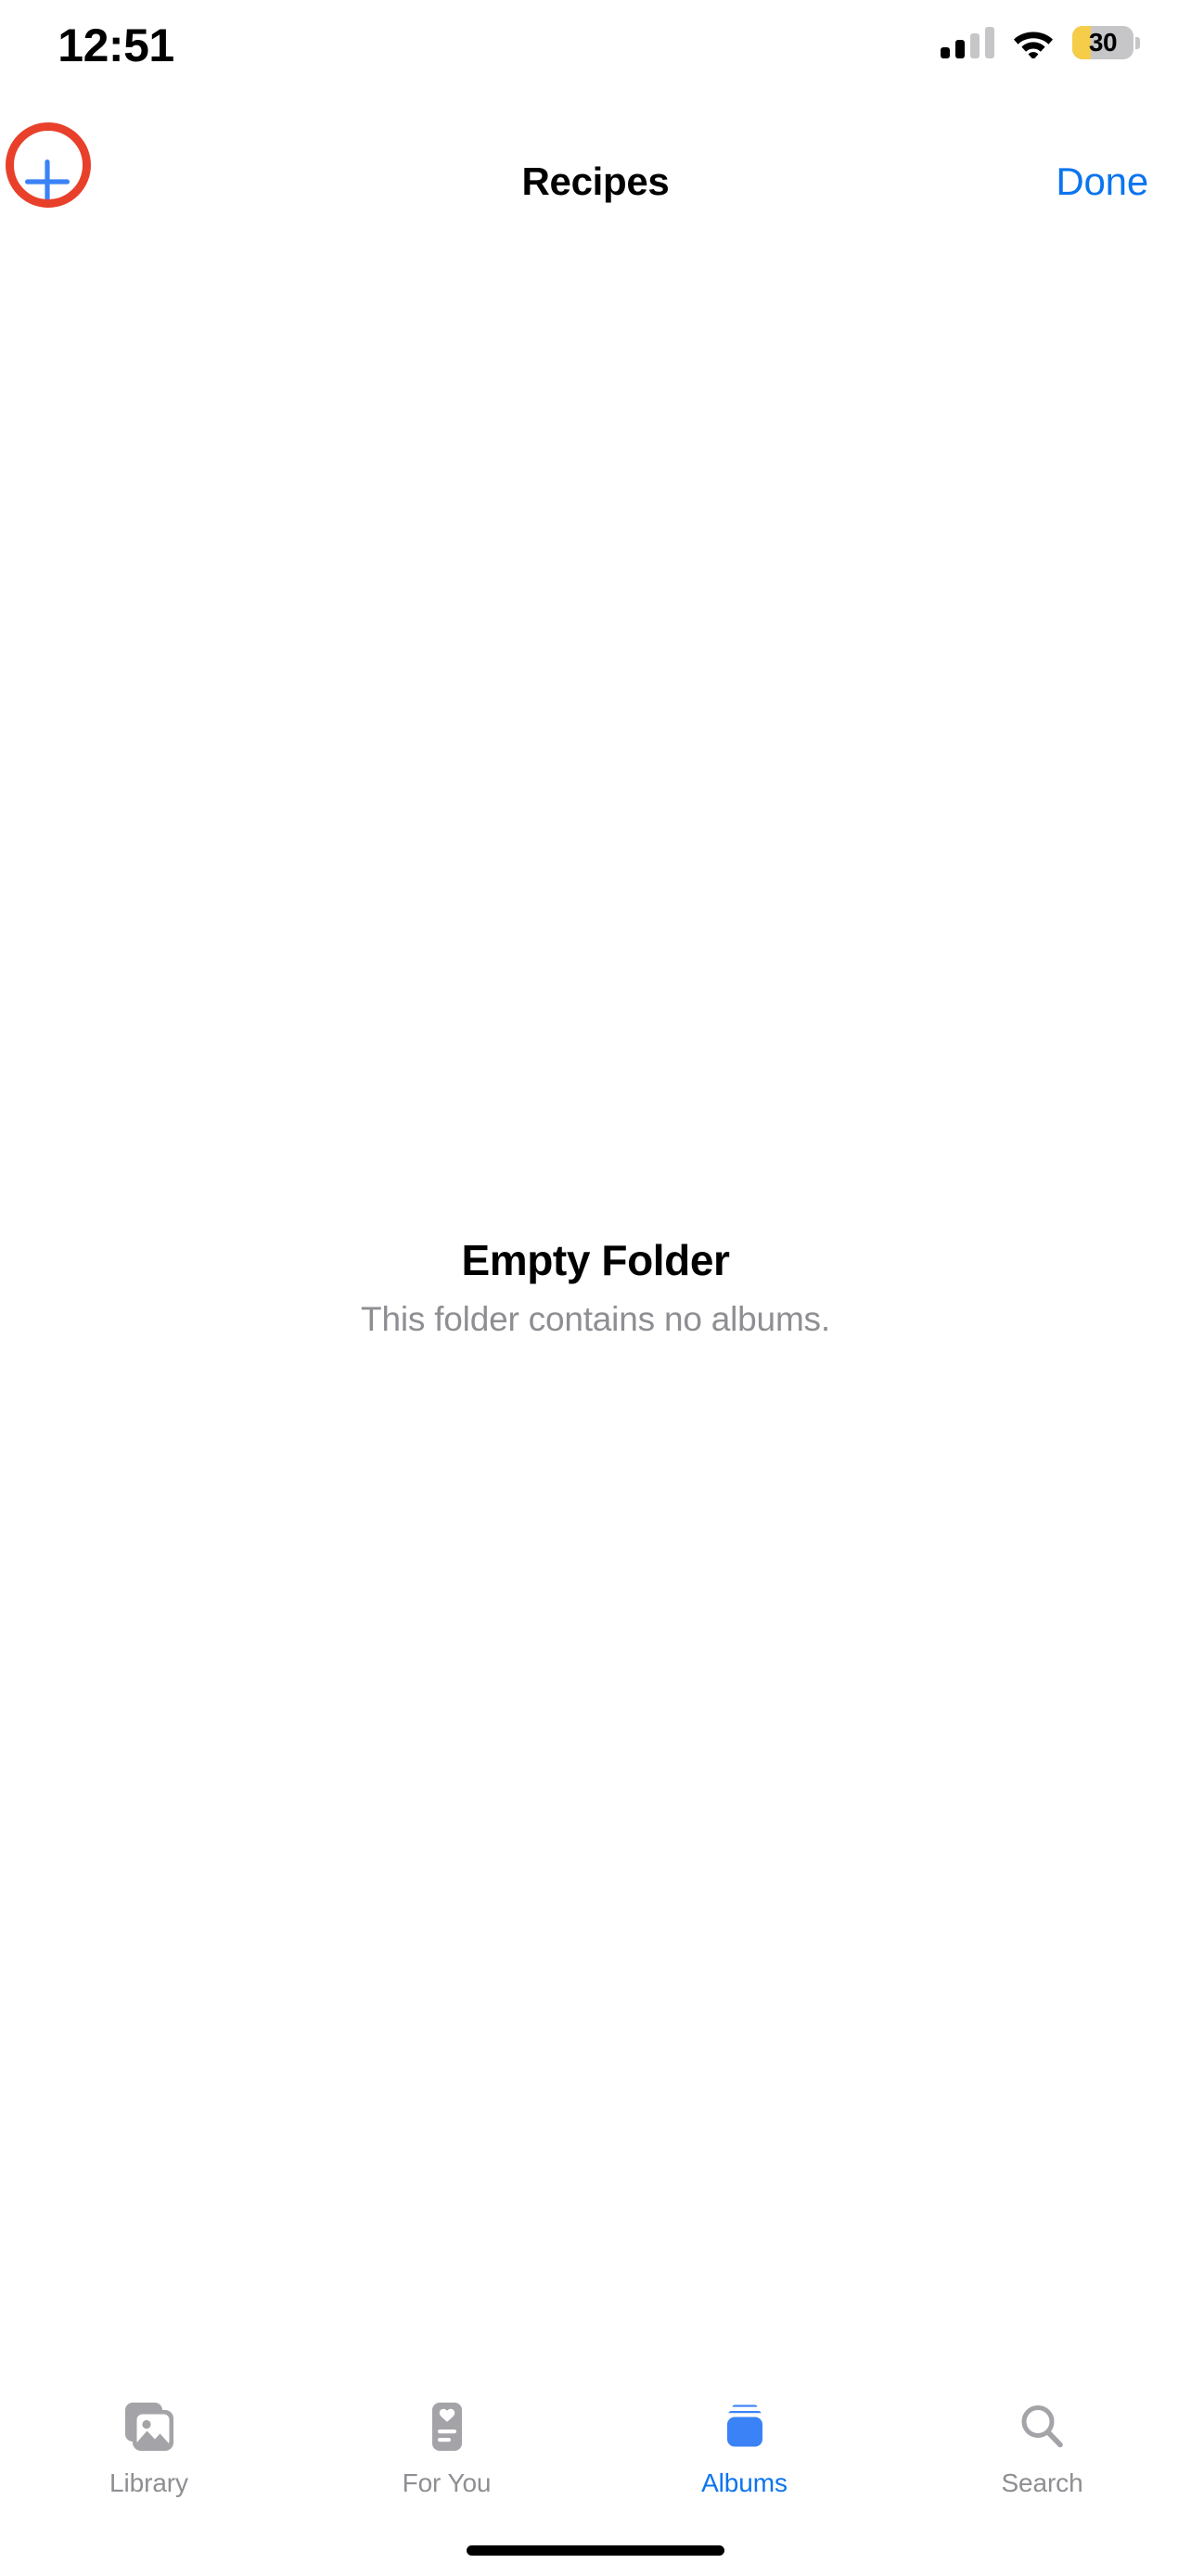  What do you see at coordinates (1103, 42) in the screenshot?
I see `battery-level-label: 30` at bounding box center [1103, 42].